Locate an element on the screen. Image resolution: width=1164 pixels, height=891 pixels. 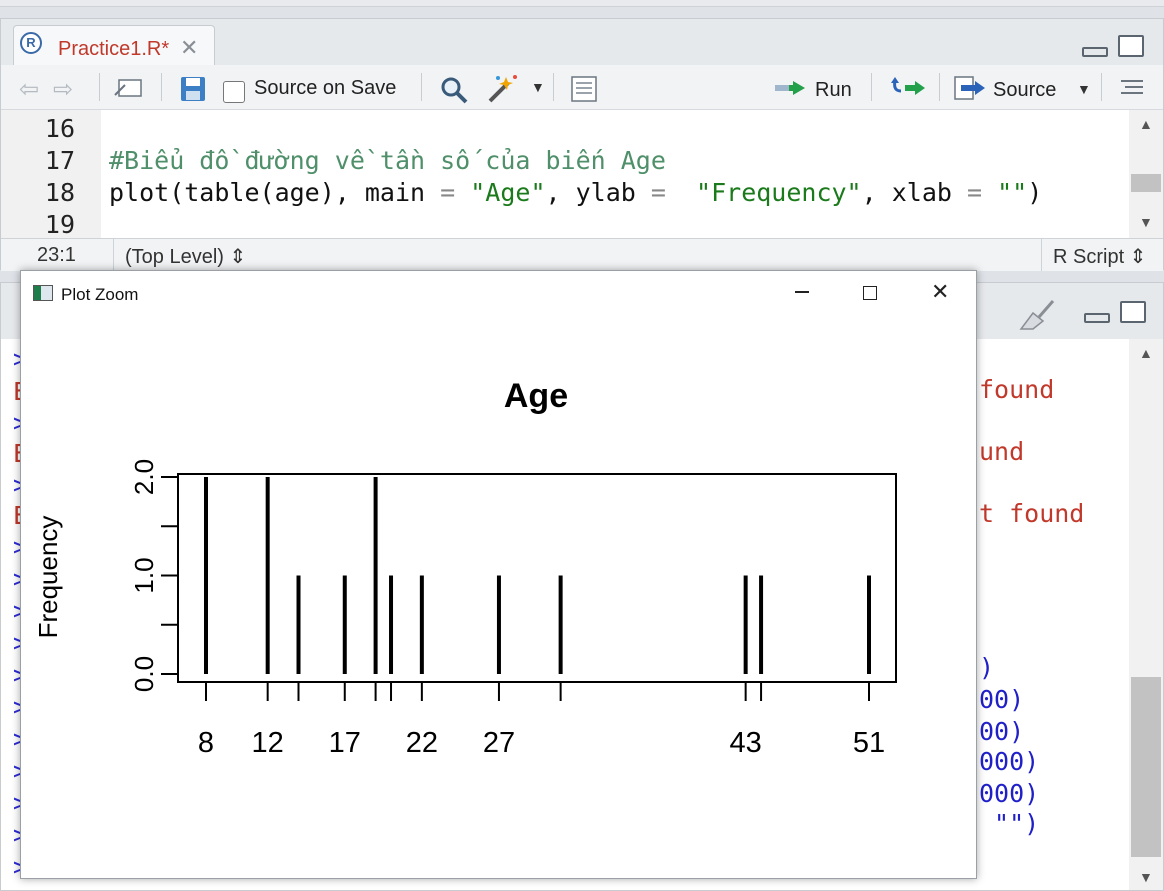
close-window-icon: ✕ is located at coordinates (940, 292).